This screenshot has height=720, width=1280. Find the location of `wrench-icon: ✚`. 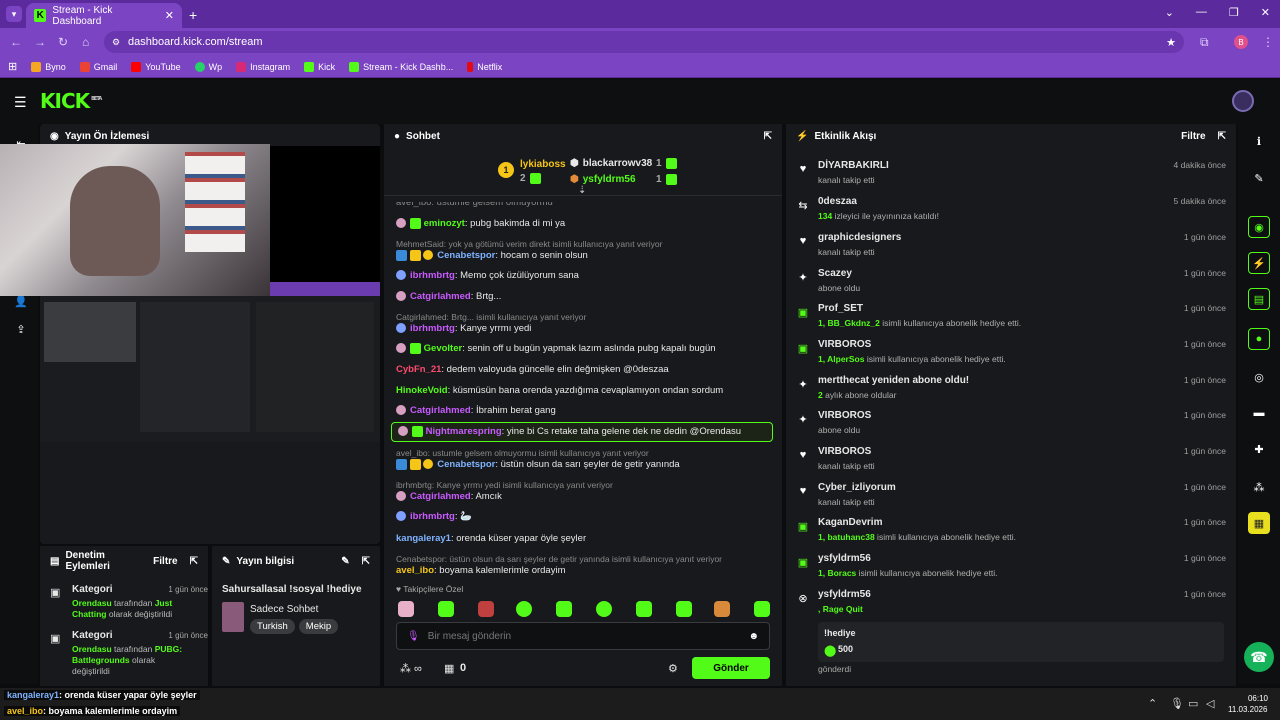

wrench-icon: ✚ is located at coordinates (1259, 449).